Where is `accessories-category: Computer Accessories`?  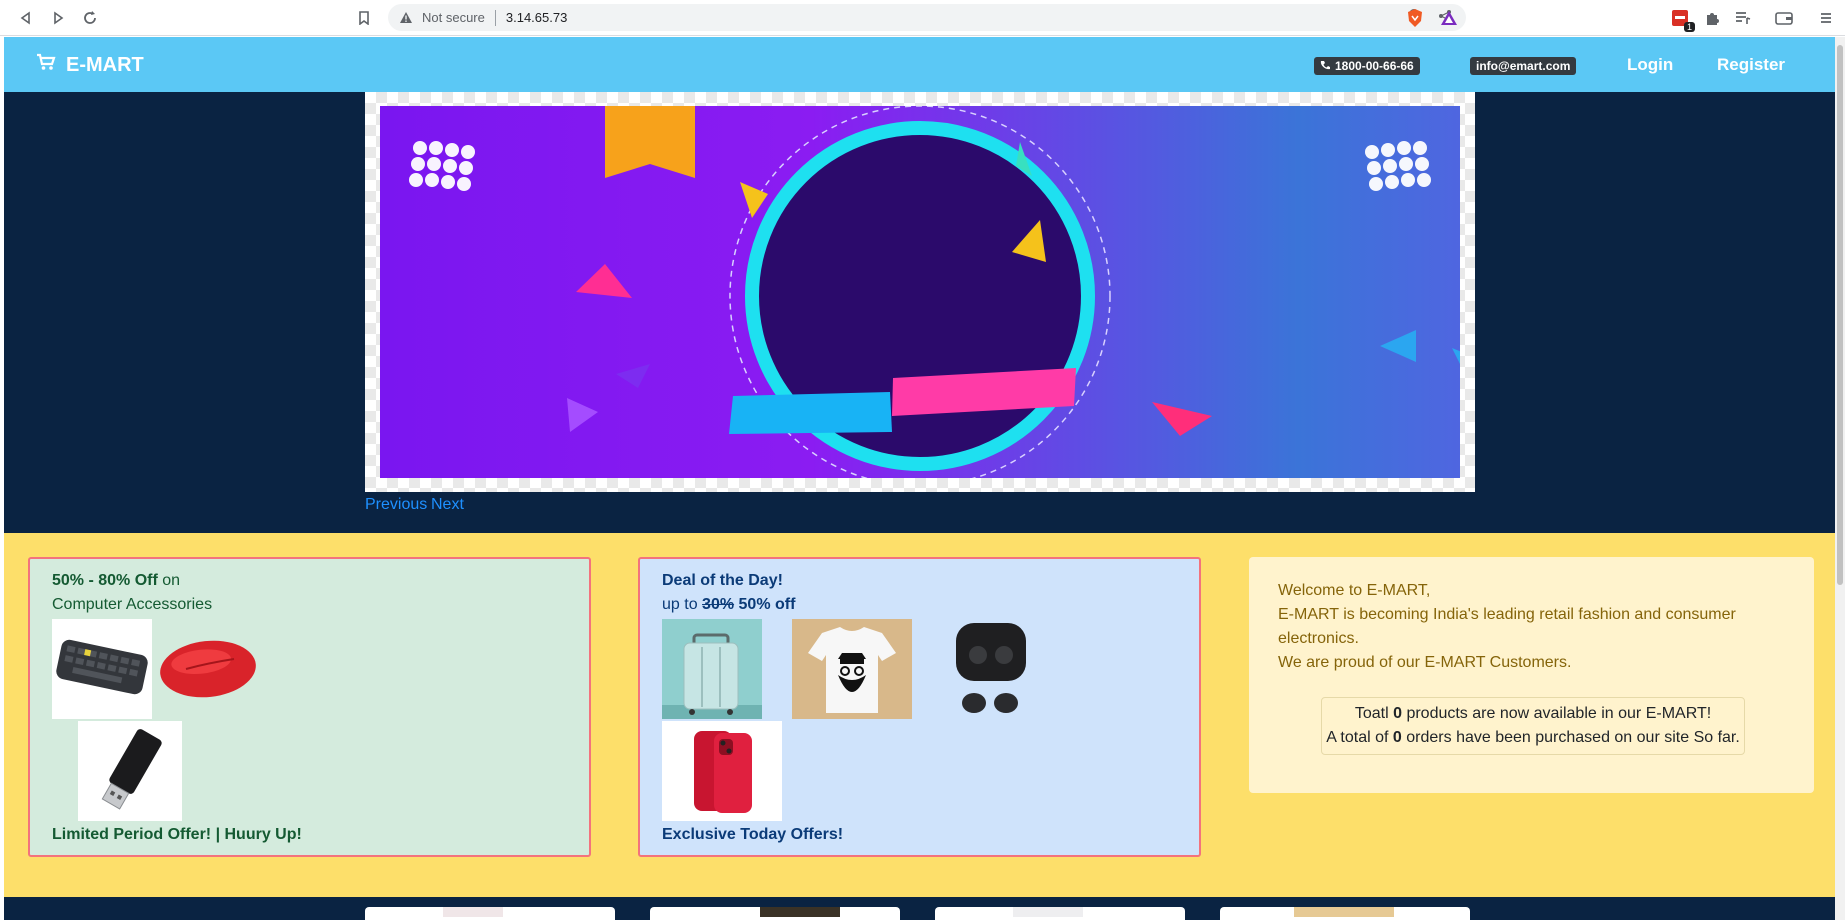
accessories-category: Computer Accessories is located at coordinates (132, 604).